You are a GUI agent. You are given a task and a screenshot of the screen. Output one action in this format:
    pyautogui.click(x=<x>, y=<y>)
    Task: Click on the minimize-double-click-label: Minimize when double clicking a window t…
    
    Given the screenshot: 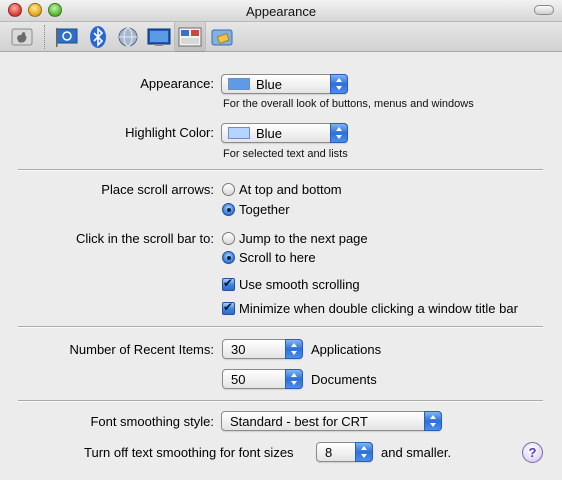 What is the action you would take?
    pyautogui.click(x=378, y=308)
    